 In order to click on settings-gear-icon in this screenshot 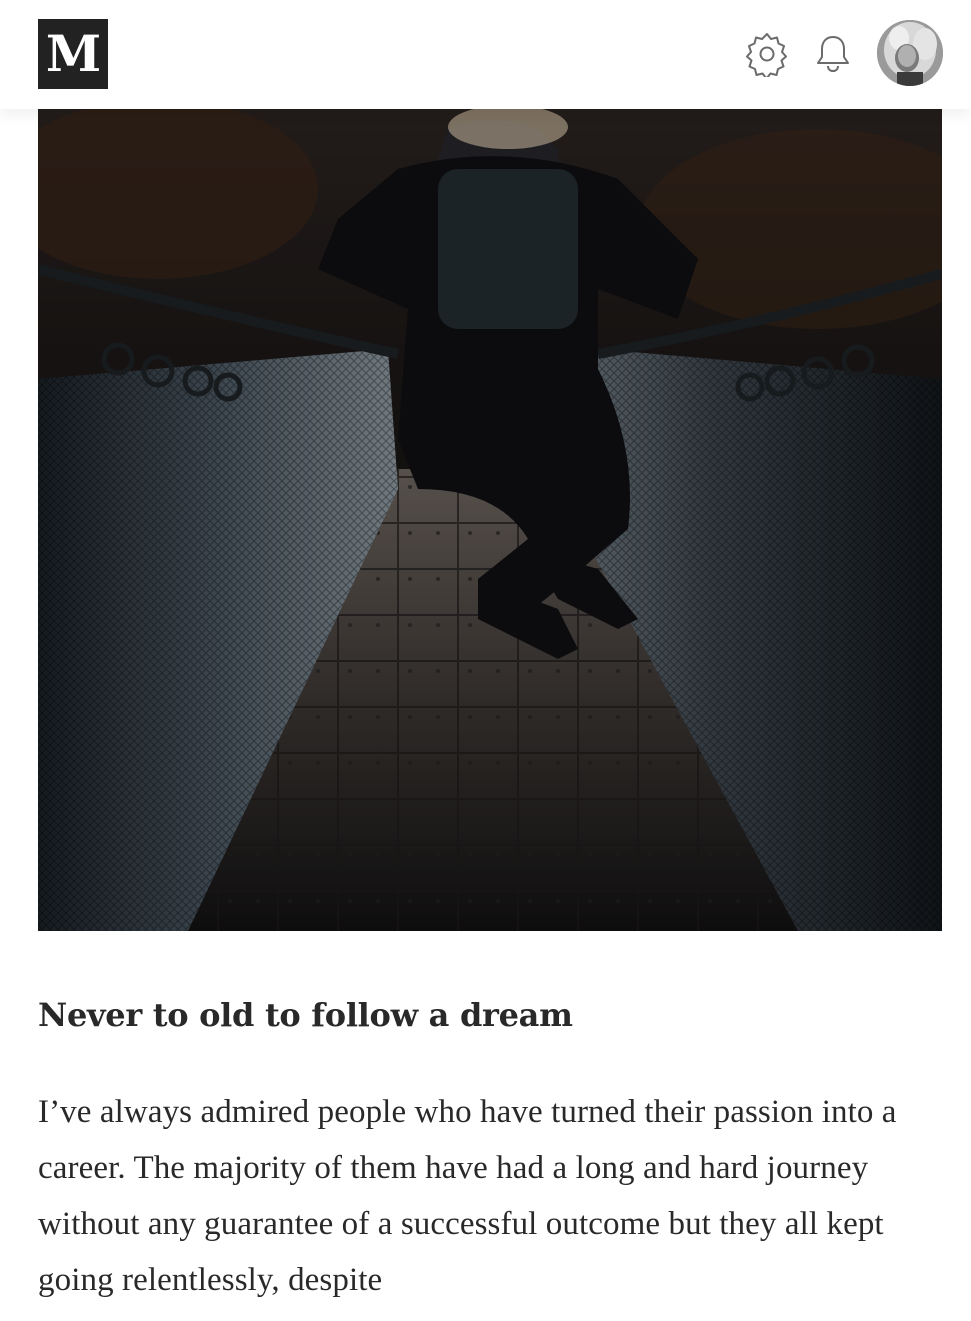, I will do `click(767, 54)`.